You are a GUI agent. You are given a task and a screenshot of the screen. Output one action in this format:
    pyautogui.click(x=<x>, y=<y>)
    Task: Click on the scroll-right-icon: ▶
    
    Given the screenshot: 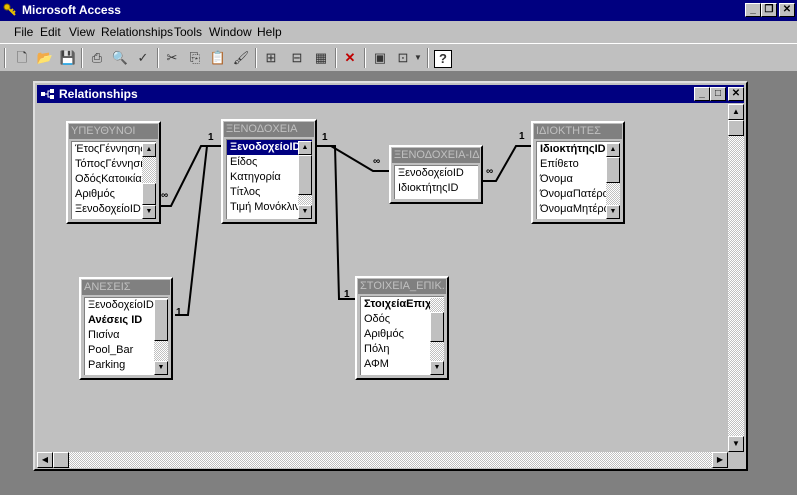 What is the action you would take?
    pyautogui.click(x=720, y=460)
    